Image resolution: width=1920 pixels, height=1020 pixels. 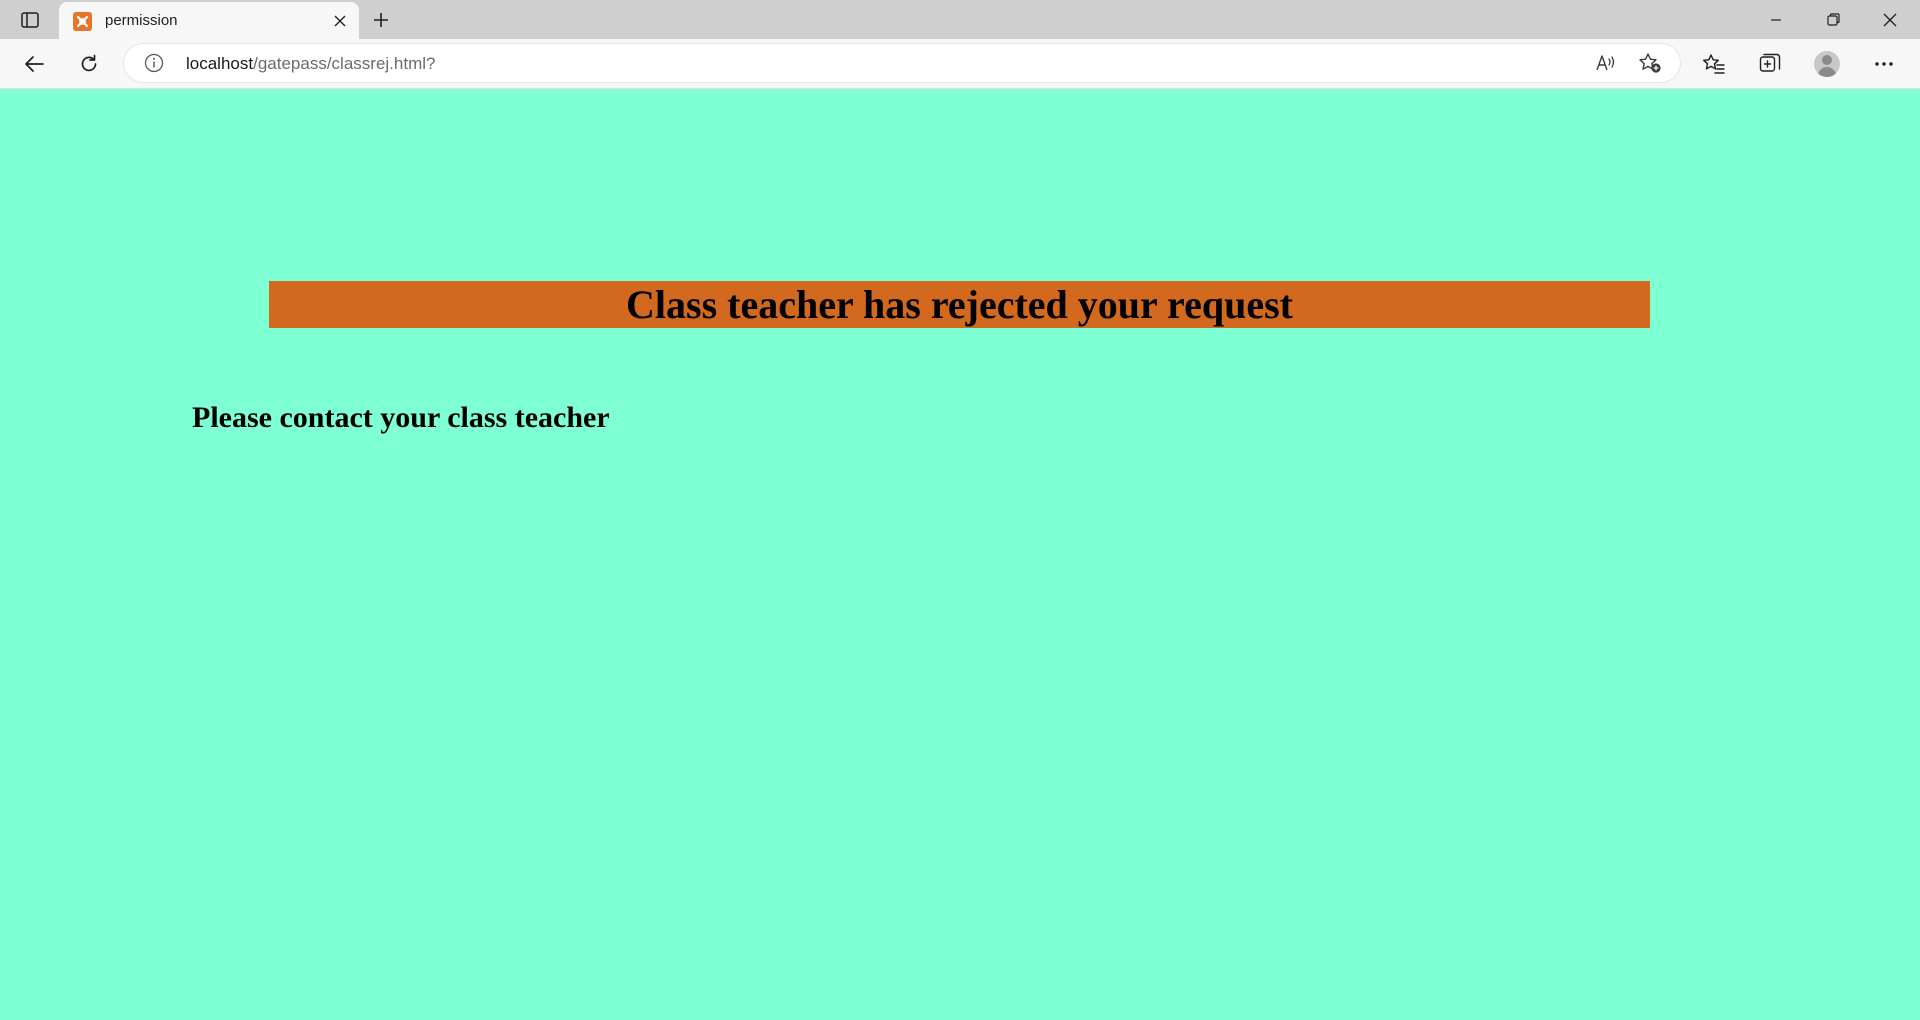 I want to click on info-icon, so click(x=154, y=63).